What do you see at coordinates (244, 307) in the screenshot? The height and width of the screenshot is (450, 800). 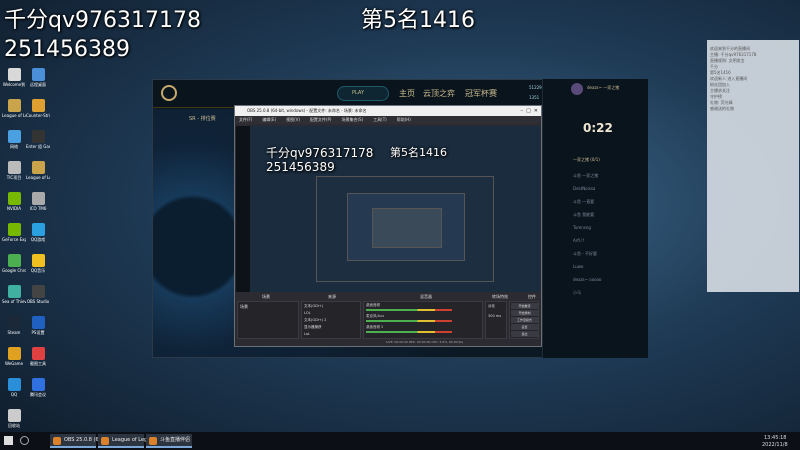 I see `scene-item: 场景` at bounding box center [244, 307].